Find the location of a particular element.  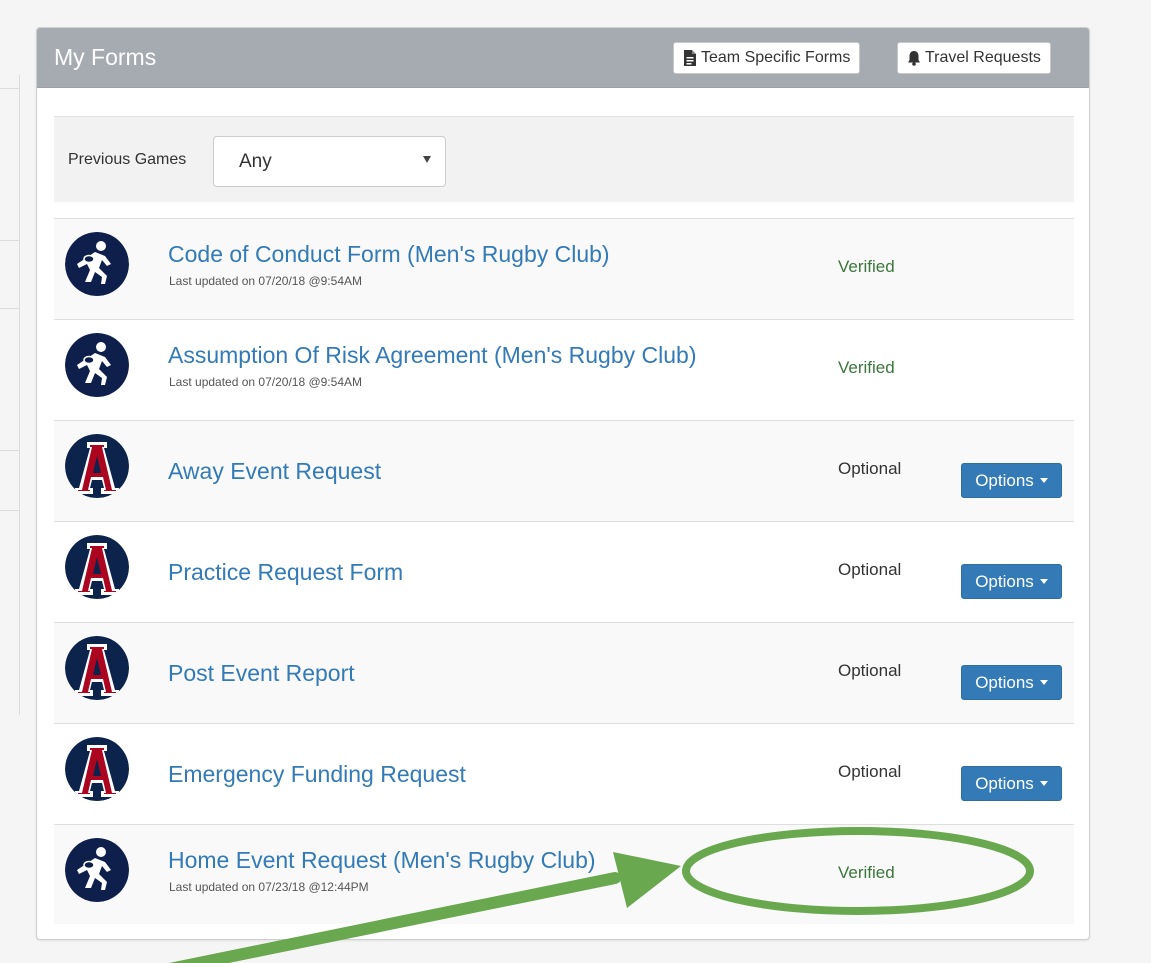

form-row: Practice Request Form Optional Options is located at coordinates (564, 571).